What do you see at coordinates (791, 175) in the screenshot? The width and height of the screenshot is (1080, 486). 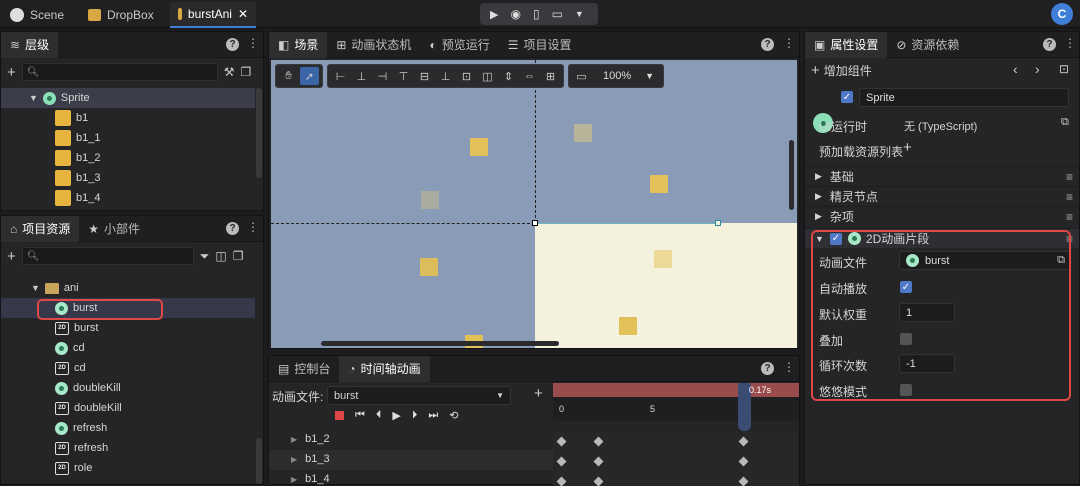 I see `v-scrollbar` at bounding box center [791, 175].